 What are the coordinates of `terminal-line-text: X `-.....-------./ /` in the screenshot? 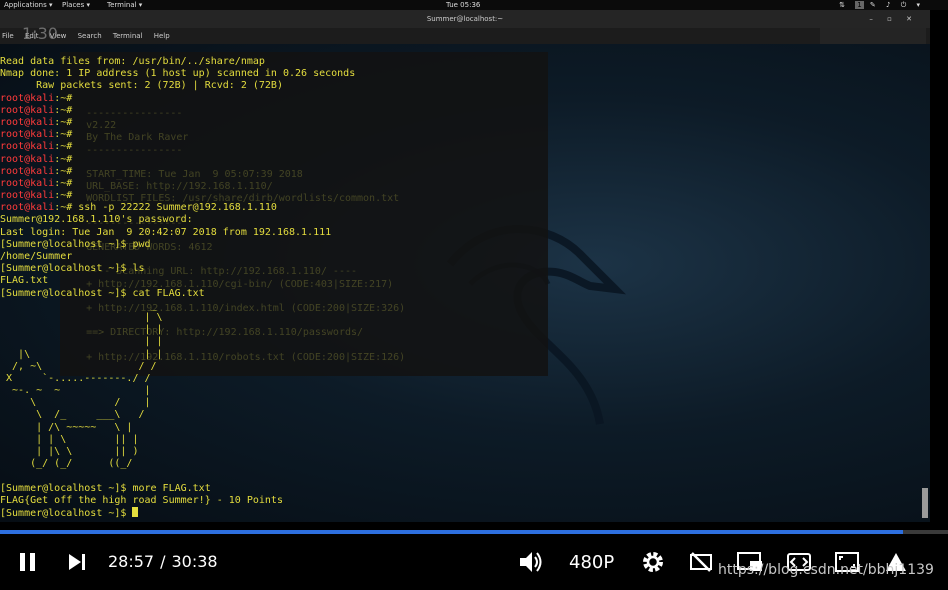 It's located at (75, 378).